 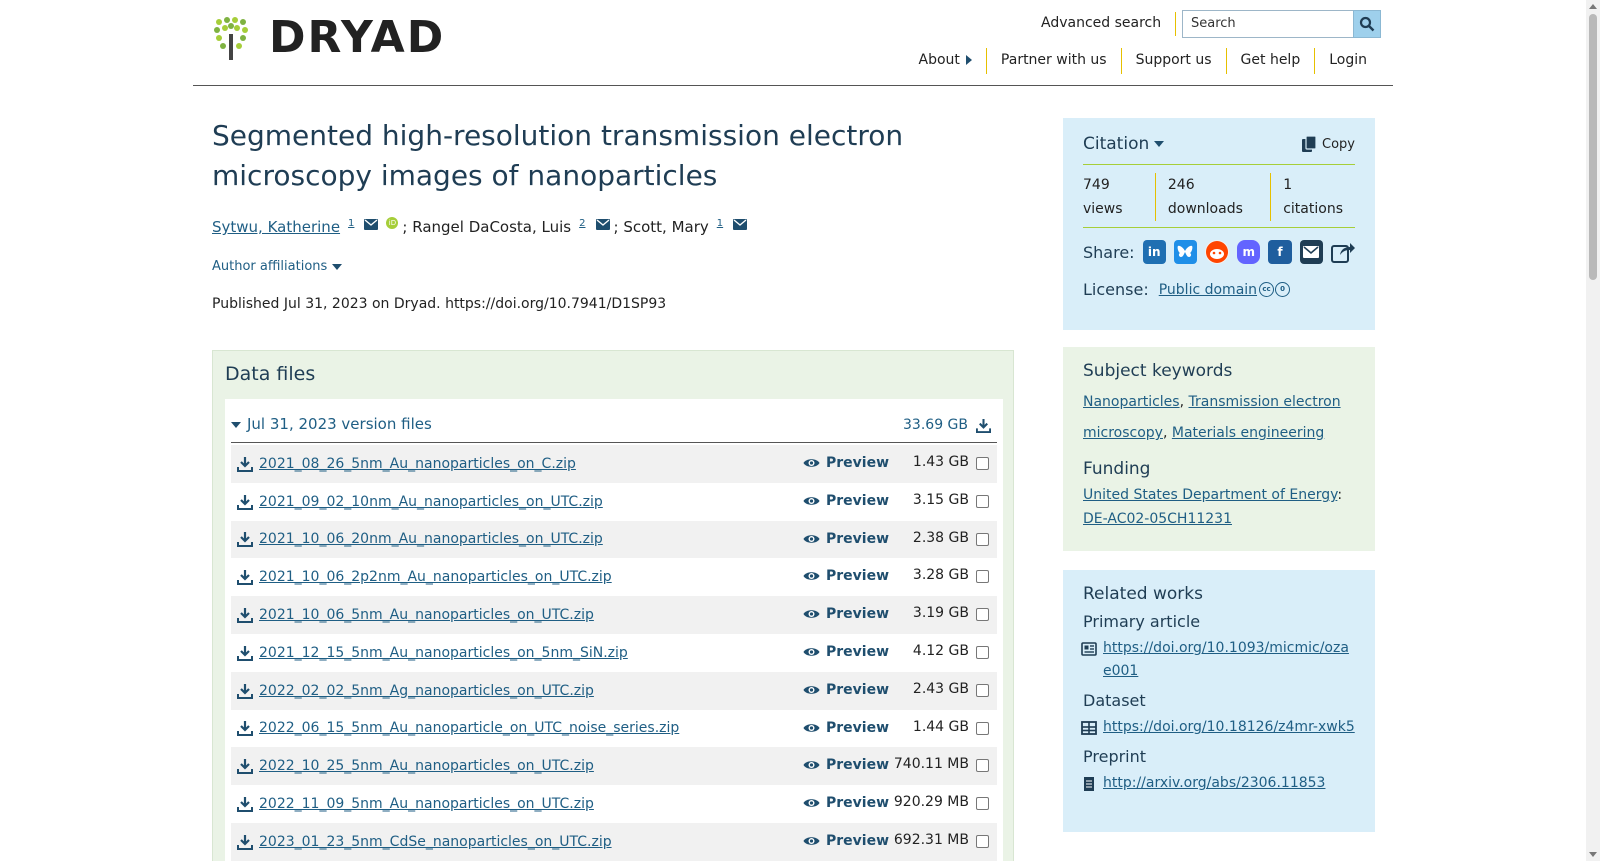 I want to click on keyword-link: Materials engineering, so click(x=1248, y=433).